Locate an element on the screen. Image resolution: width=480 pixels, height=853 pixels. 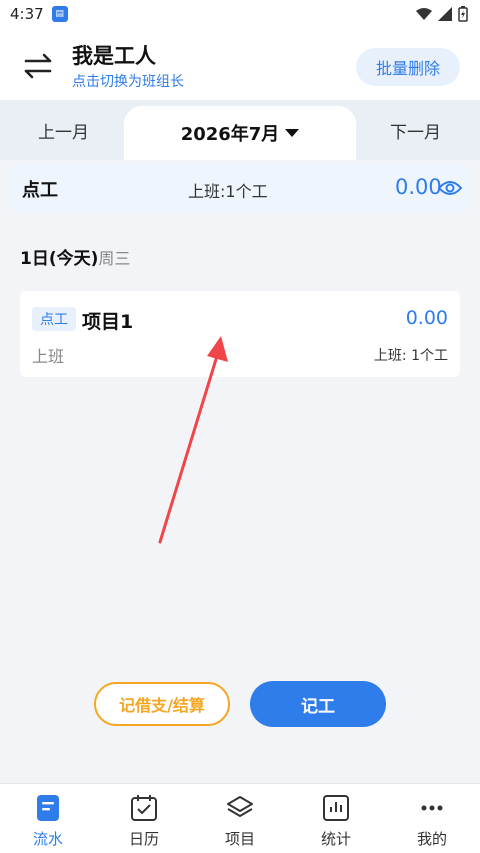
nav-item-mine: 我的 is located at coordinates (432, 818).